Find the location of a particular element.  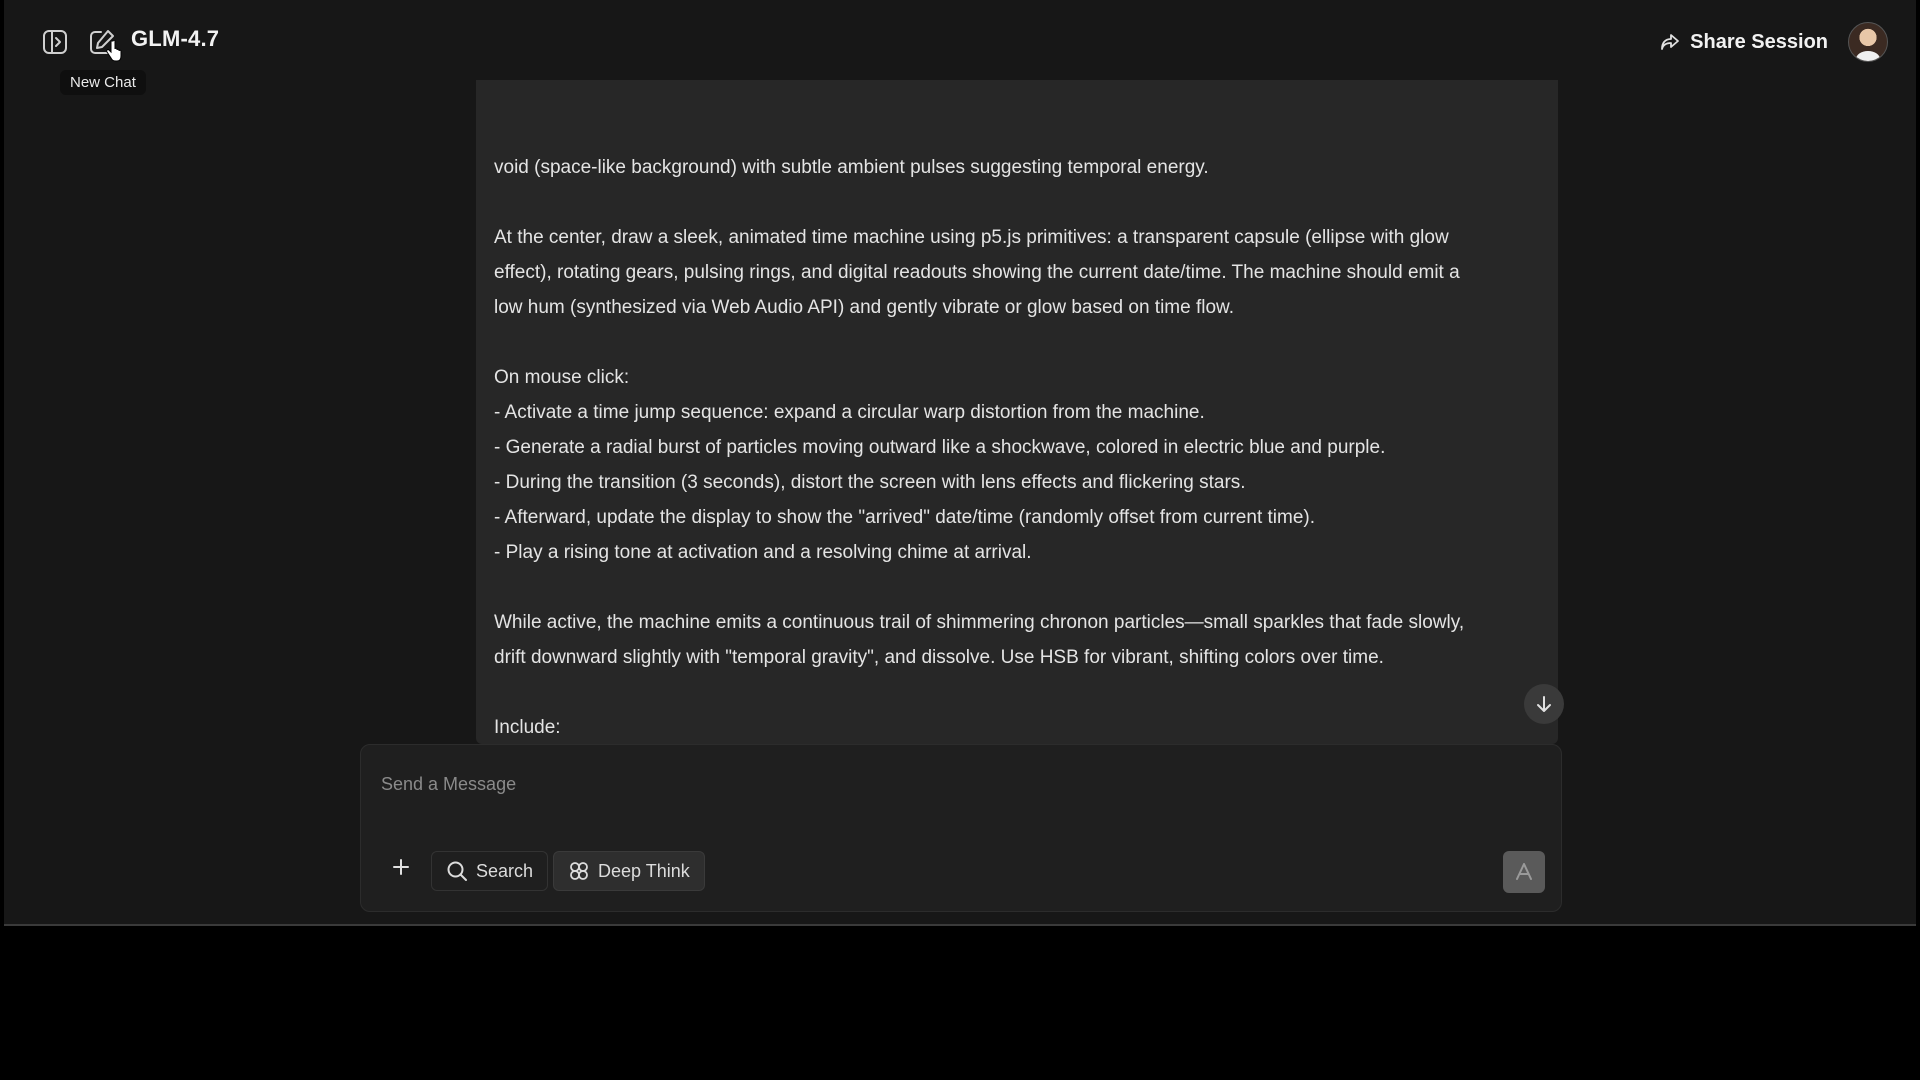

message-composer: Search Deep Think is located at coordinates (961, 828).